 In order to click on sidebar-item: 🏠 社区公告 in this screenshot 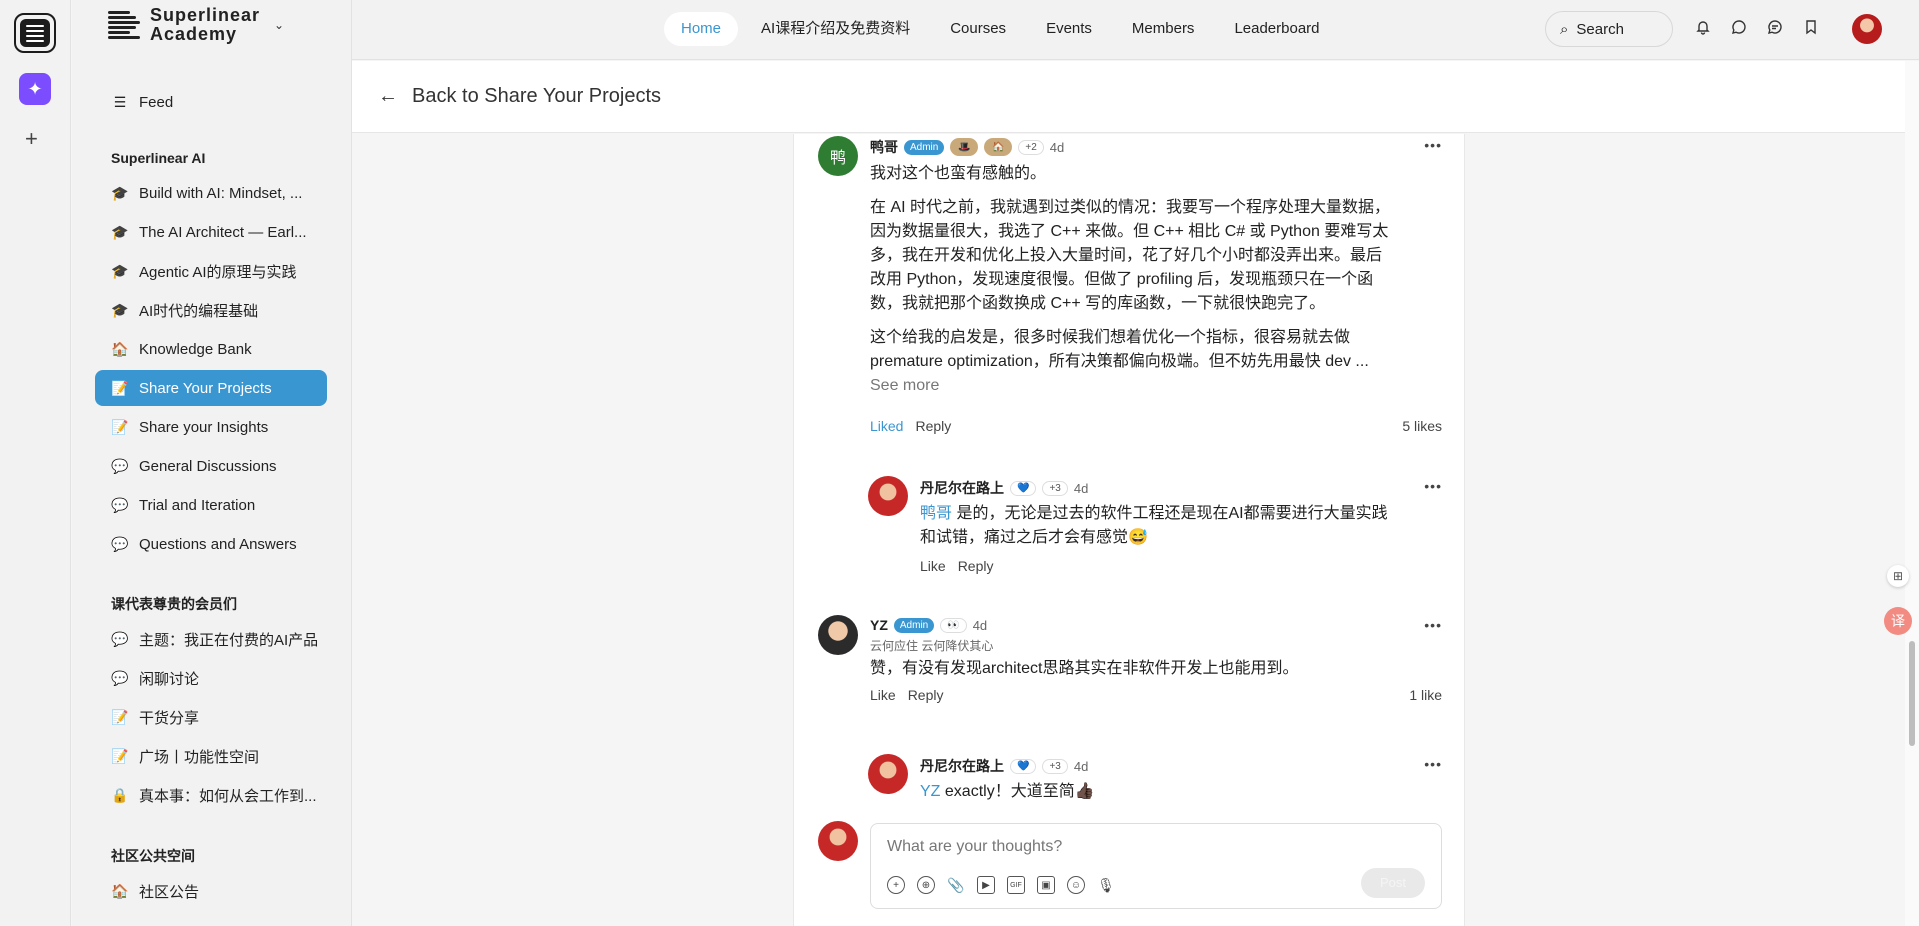, I will do `click(211, 891)`.